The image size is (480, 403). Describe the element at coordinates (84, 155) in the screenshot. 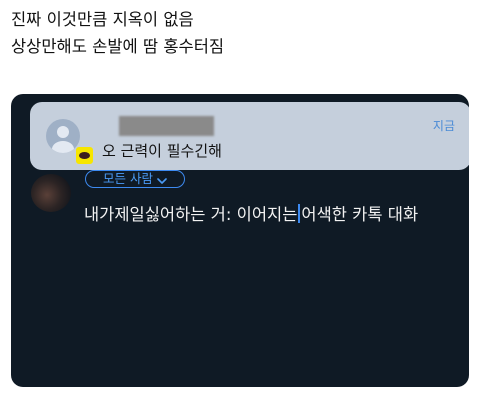

I see `kakaotalk-icon` at that location.